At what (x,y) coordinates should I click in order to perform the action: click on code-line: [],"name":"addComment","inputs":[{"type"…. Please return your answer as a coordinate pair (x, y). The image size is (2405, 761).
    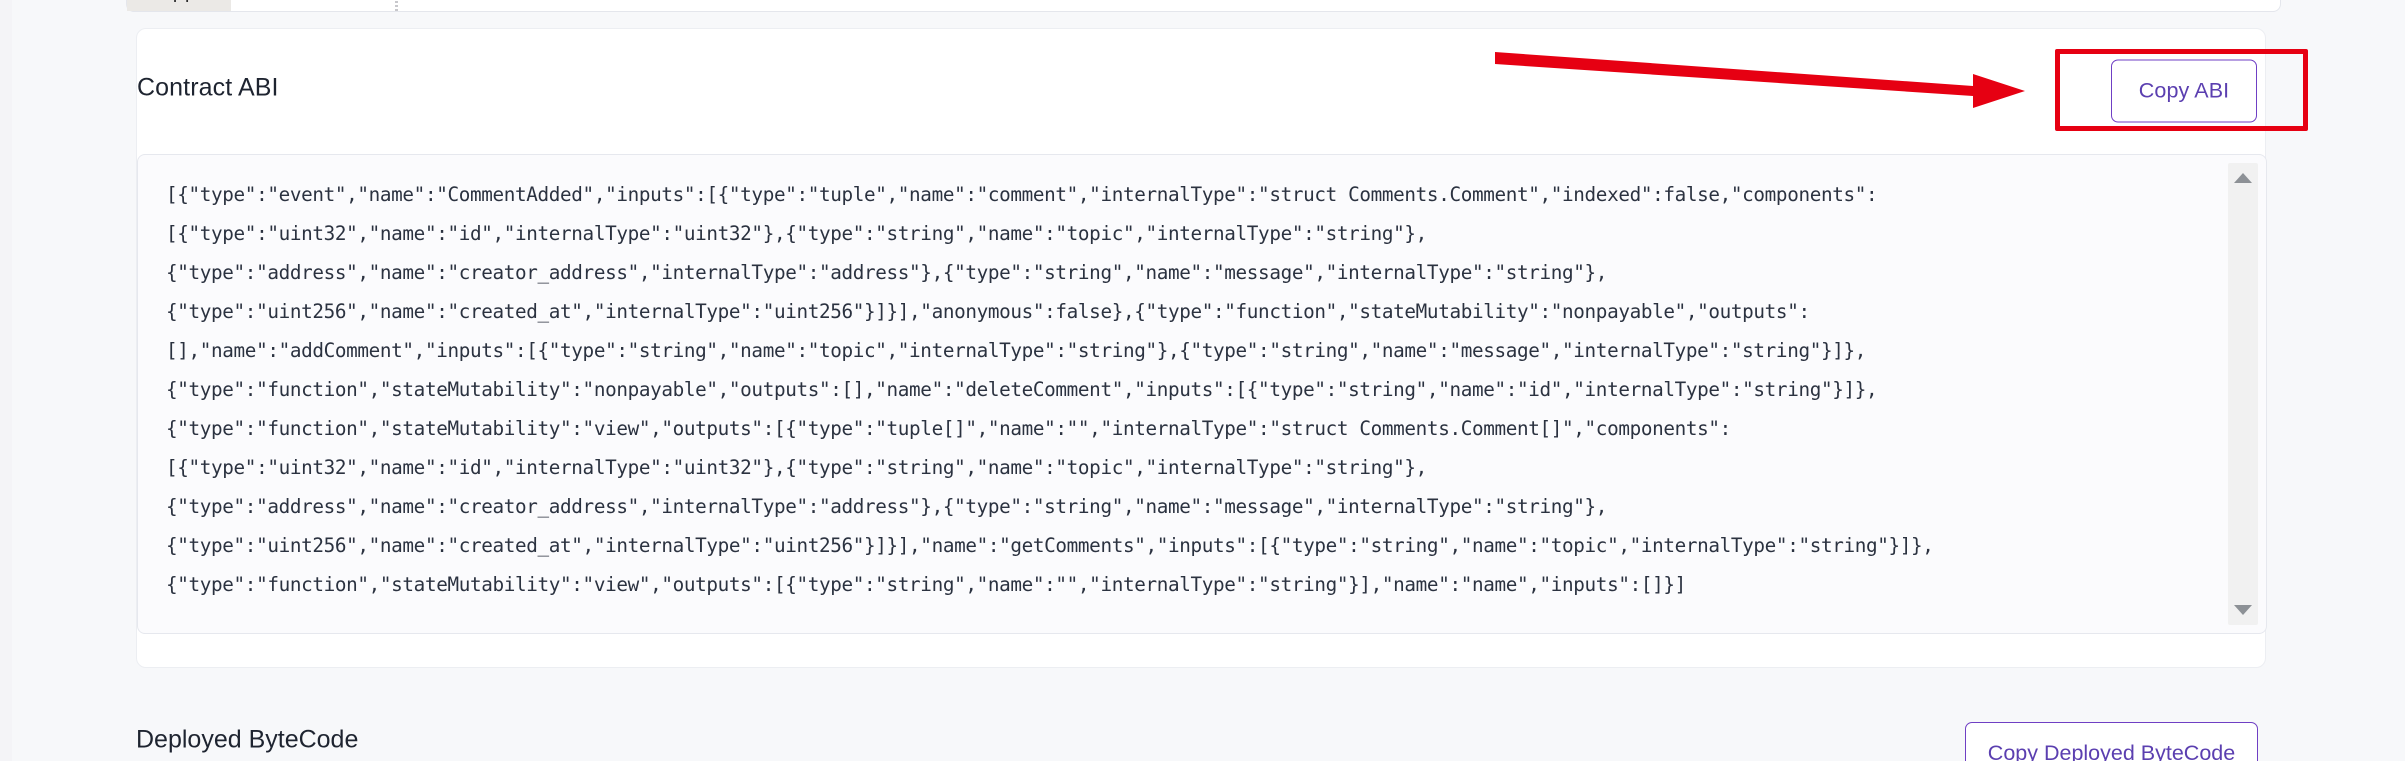
    Looking at the image, I should click on (1016, 350).